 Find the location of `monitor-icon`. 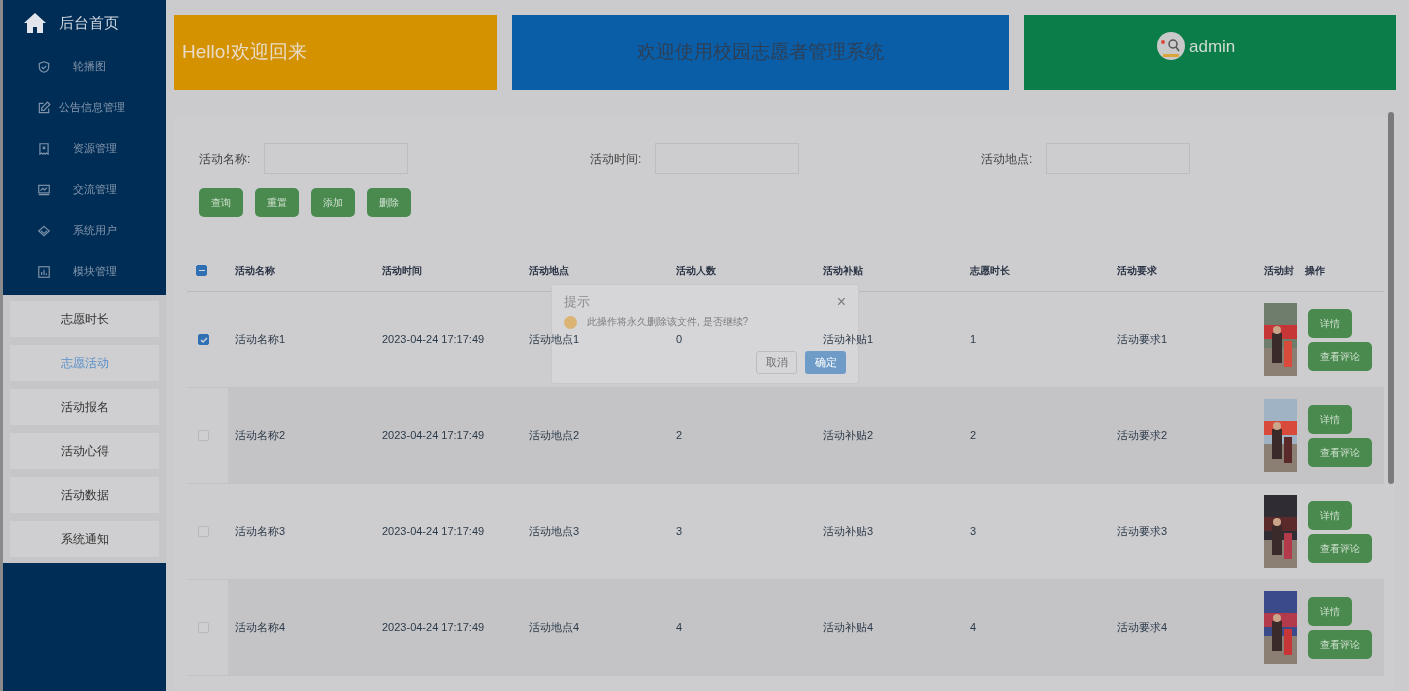

monitor-icon is located at coordinates (44, 189).